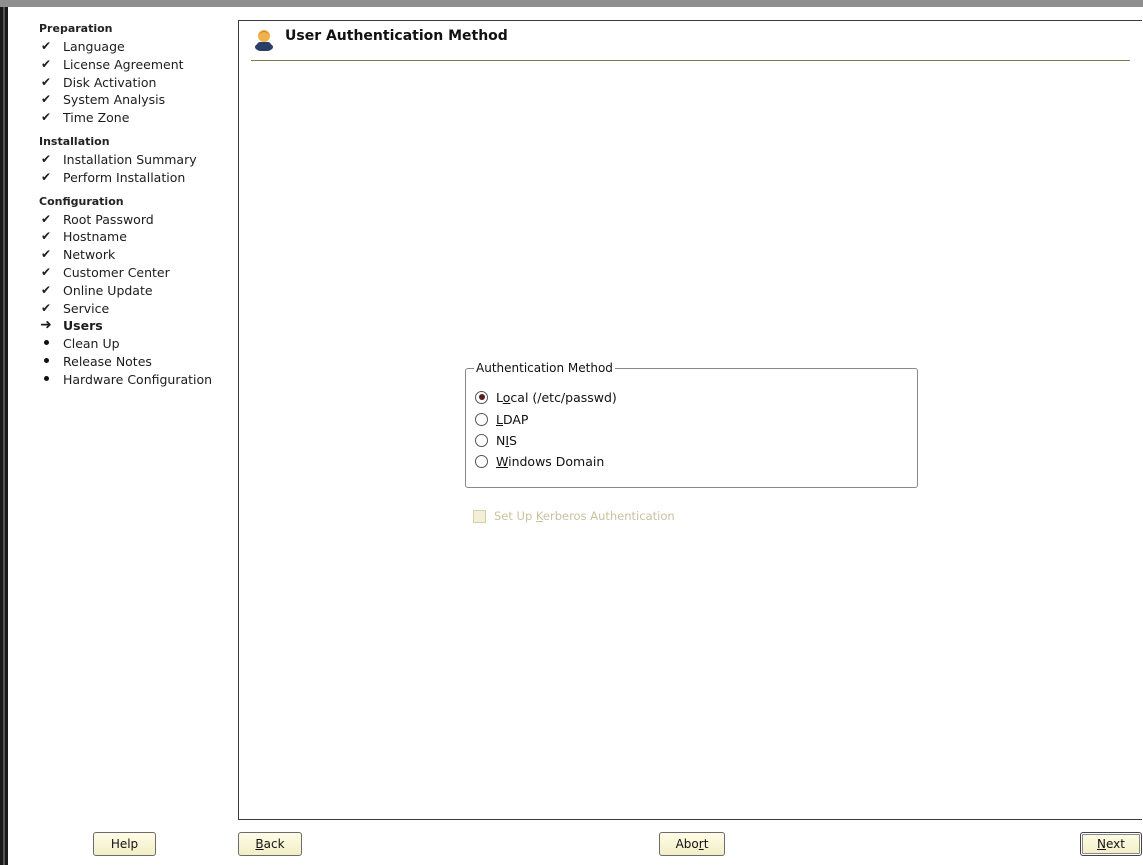 The height and width of the screenshot is (865, 1143). I want to click on help-button: Help, so click(124, 844).